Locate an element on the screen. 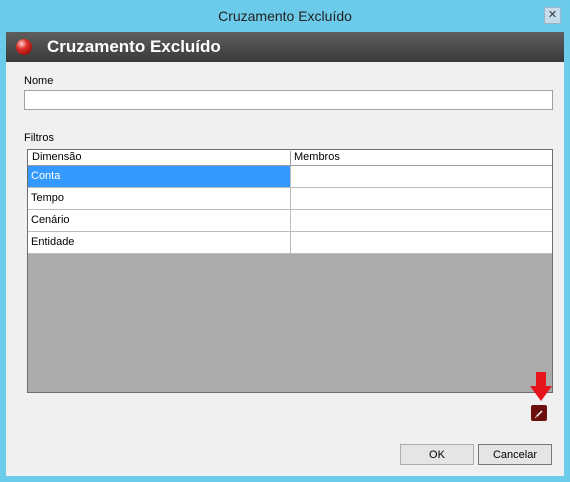 The image size is (570, 482). column-header-dimension: Dimensão is located at coordinates (57, 157).